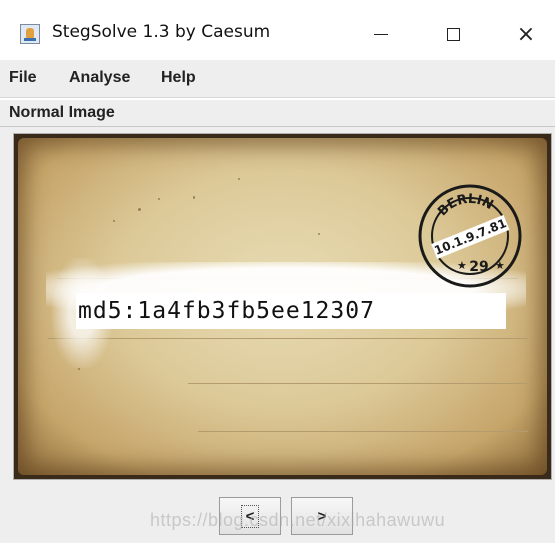  I want to click on minimize-button, so click(381, 34).